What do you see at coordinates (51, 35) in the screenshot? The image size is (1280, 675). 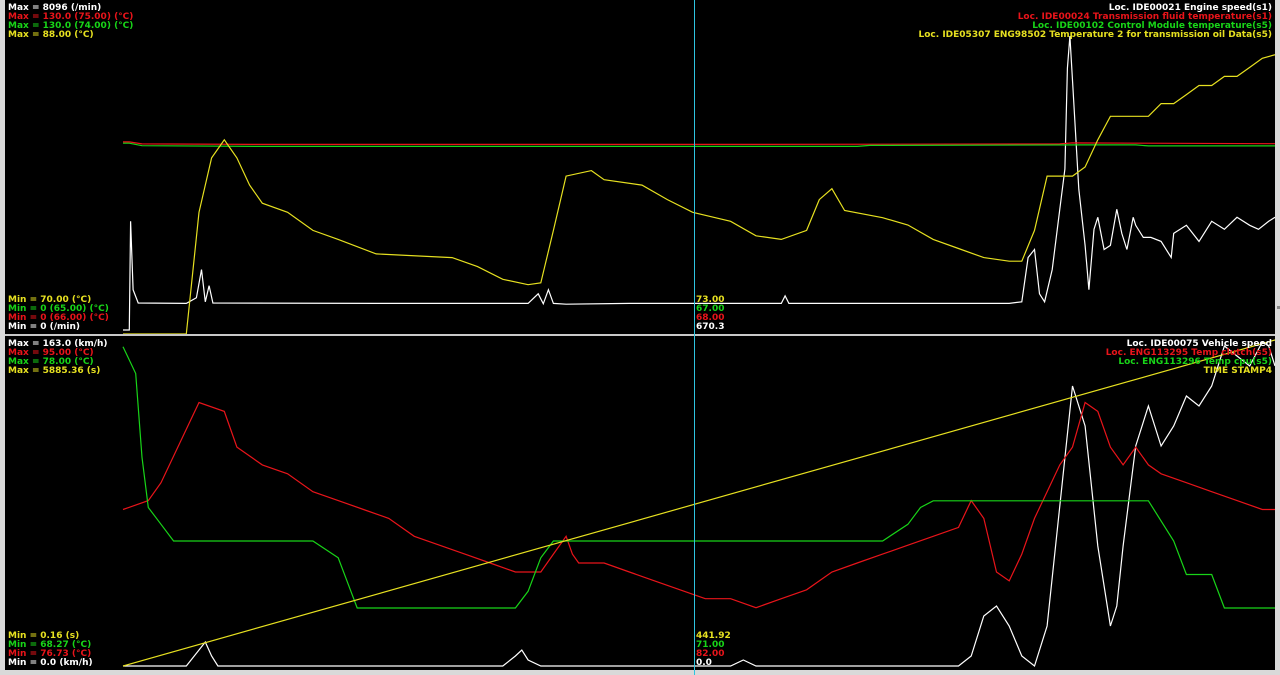 I see `max-label-yellow: Max = 88.00 (°C)` at bounding box center [51, 35].